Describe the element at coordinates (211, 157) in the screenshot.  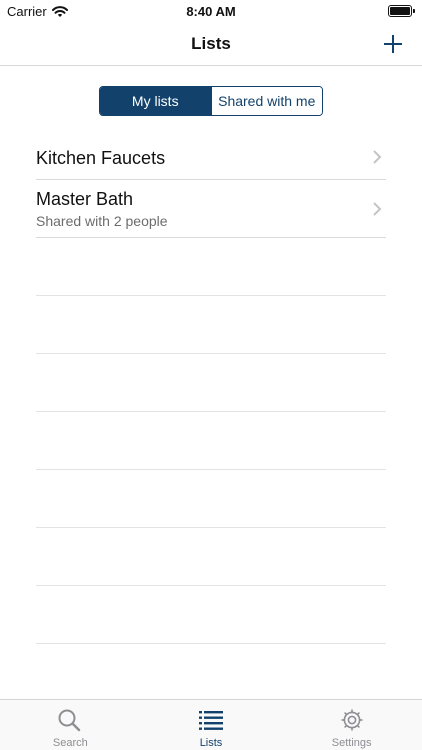
I see `list-item: Kitchen Faucets` at that location.